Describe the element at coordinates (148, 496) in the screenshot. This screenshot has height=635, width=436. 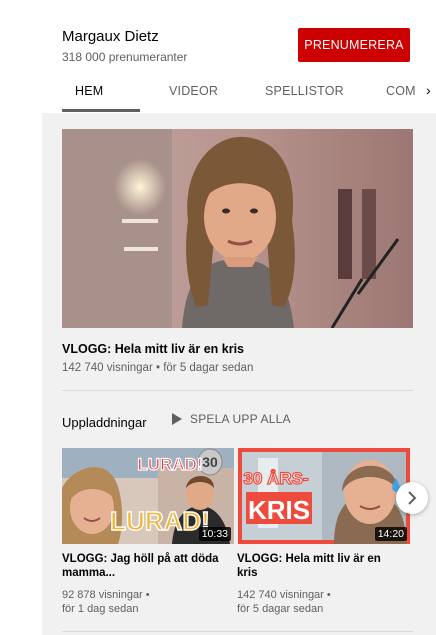
I see `video-thumbnail: 30 LURAD! LURAD! 10:33` at that location.